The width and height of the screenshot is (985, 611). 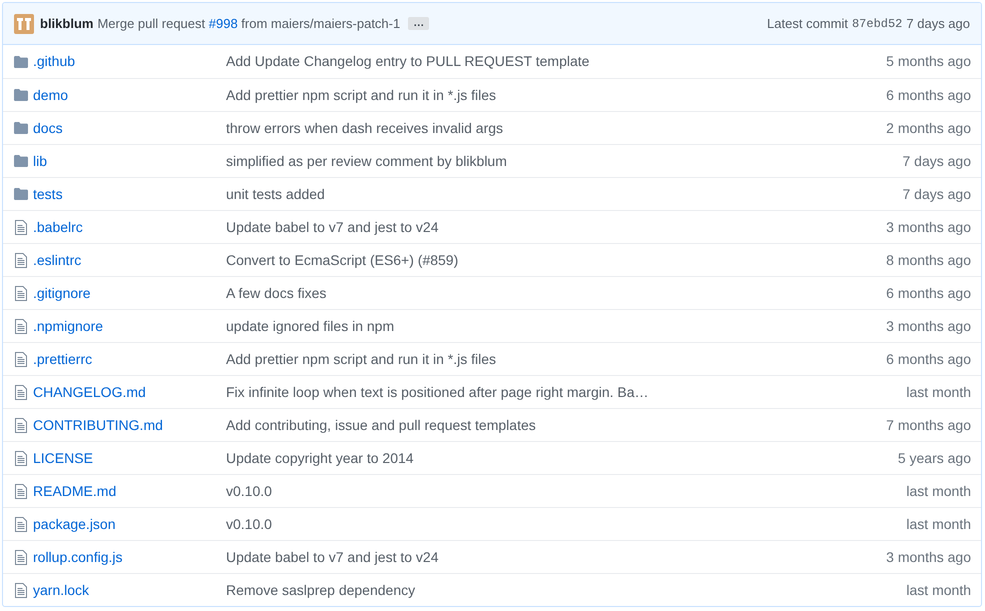 I want to click on avatar-icon, so click(x=24, y=24).